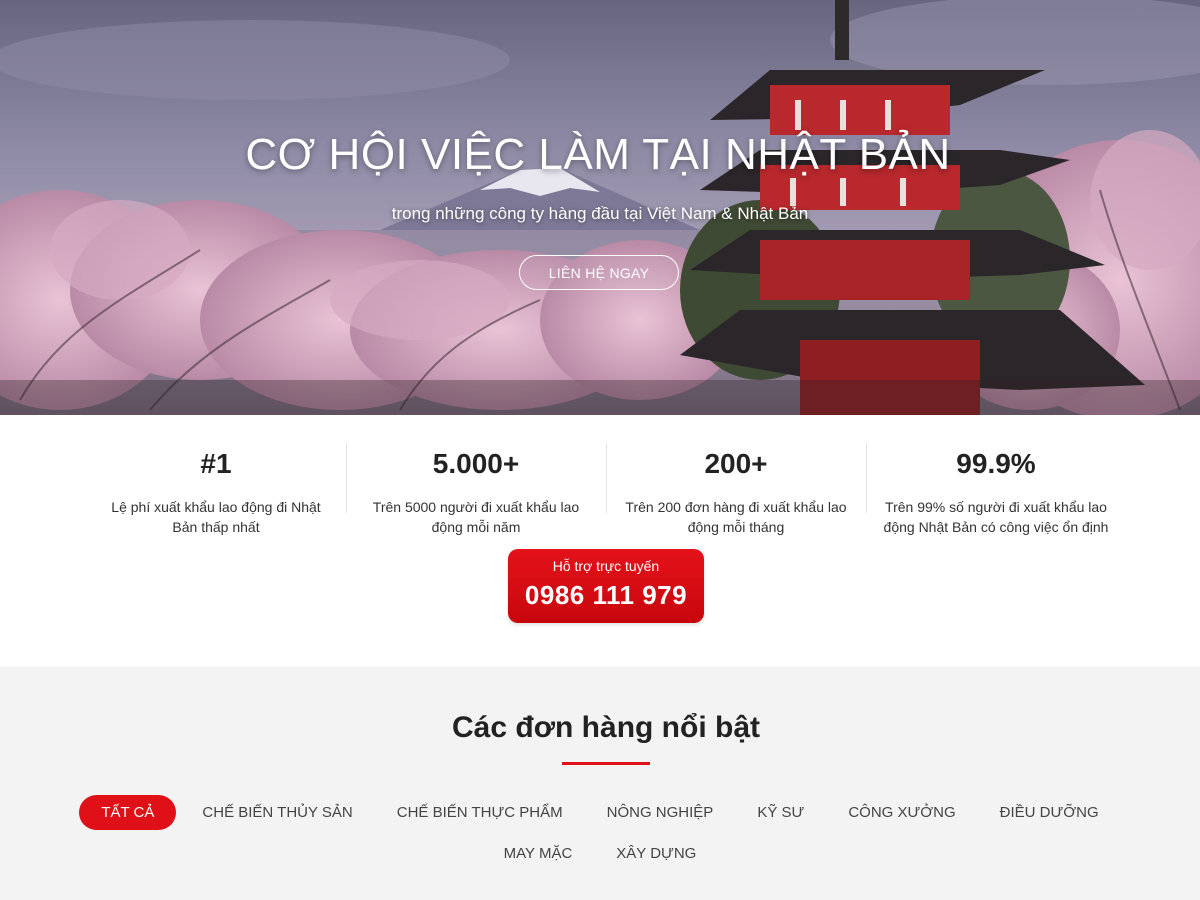  What do you see at coordinates (476, 463) in the screenshot?
I see `stat-value: 5.000+` at bounding box center [476, 463].